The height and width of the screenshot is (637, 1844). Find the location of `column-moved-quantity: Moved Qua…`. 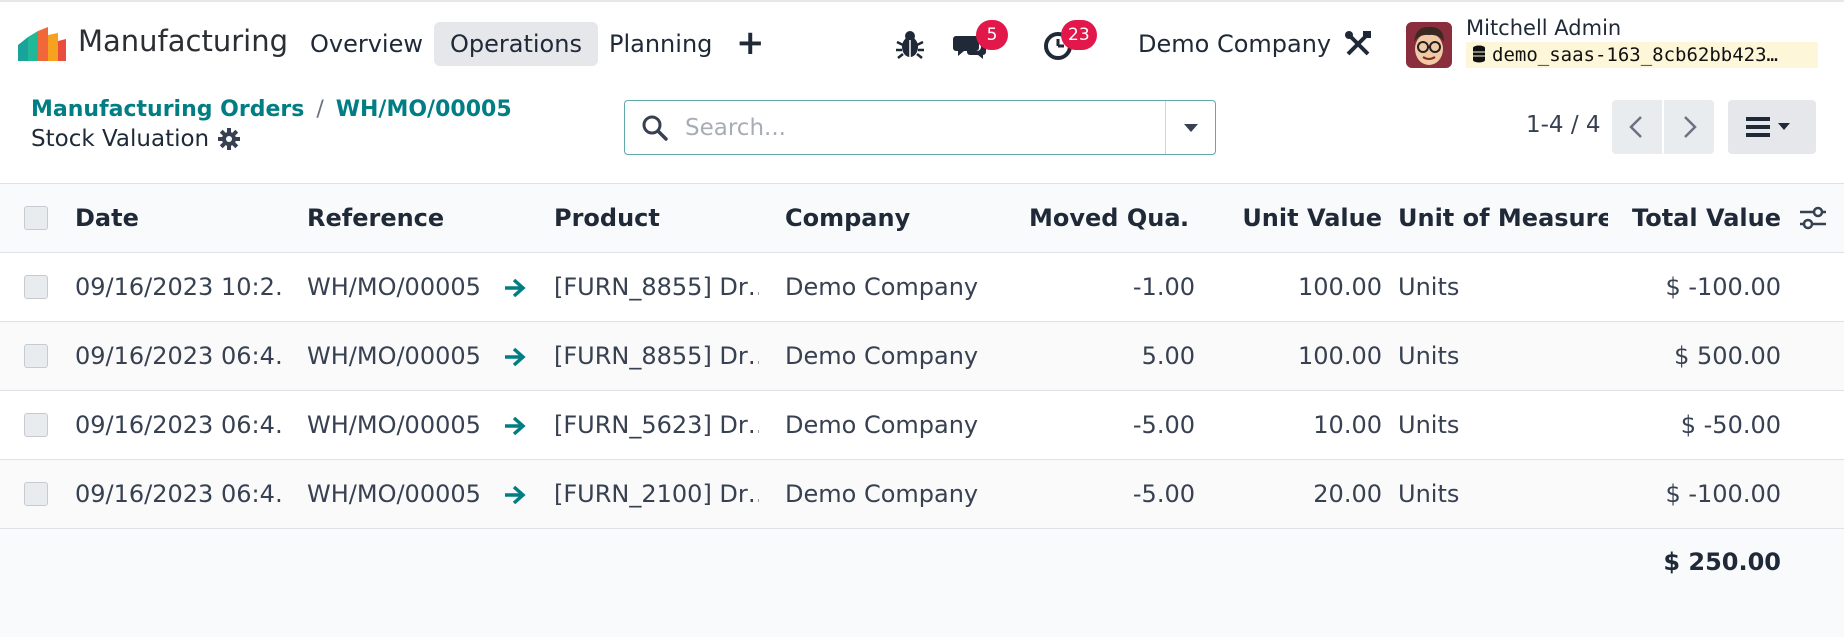

column-moved-quantity: Moved Qua… is located at coordinates (1109, 218).